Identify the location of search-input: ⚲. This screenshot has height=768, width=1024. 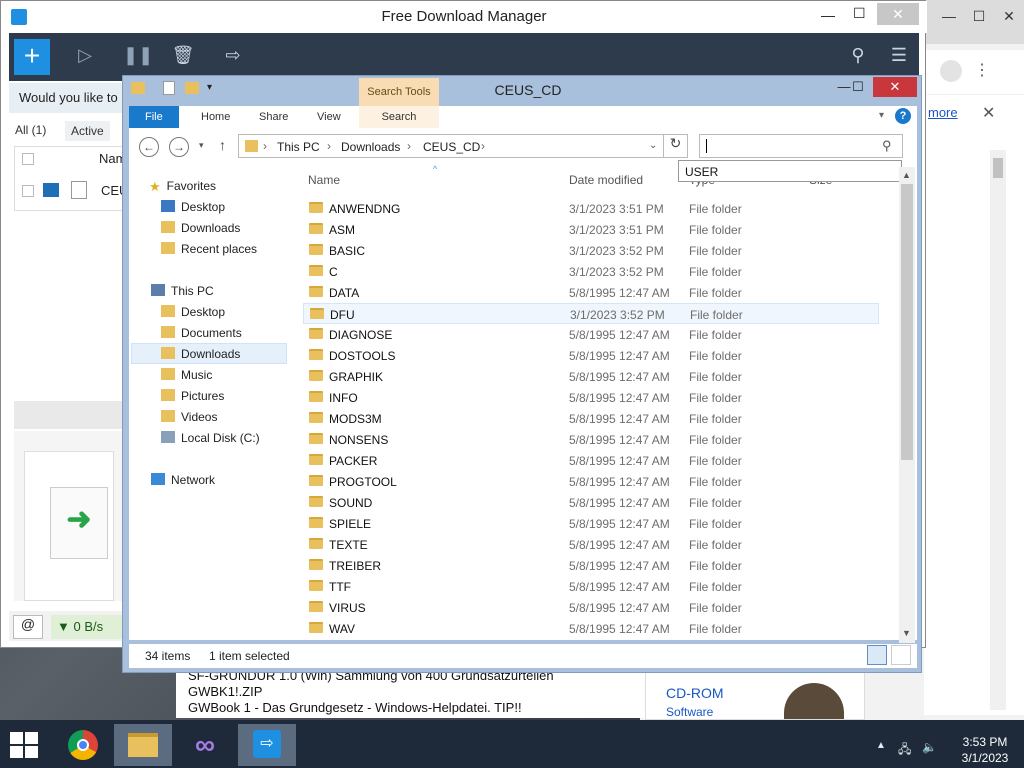
(801, 146).